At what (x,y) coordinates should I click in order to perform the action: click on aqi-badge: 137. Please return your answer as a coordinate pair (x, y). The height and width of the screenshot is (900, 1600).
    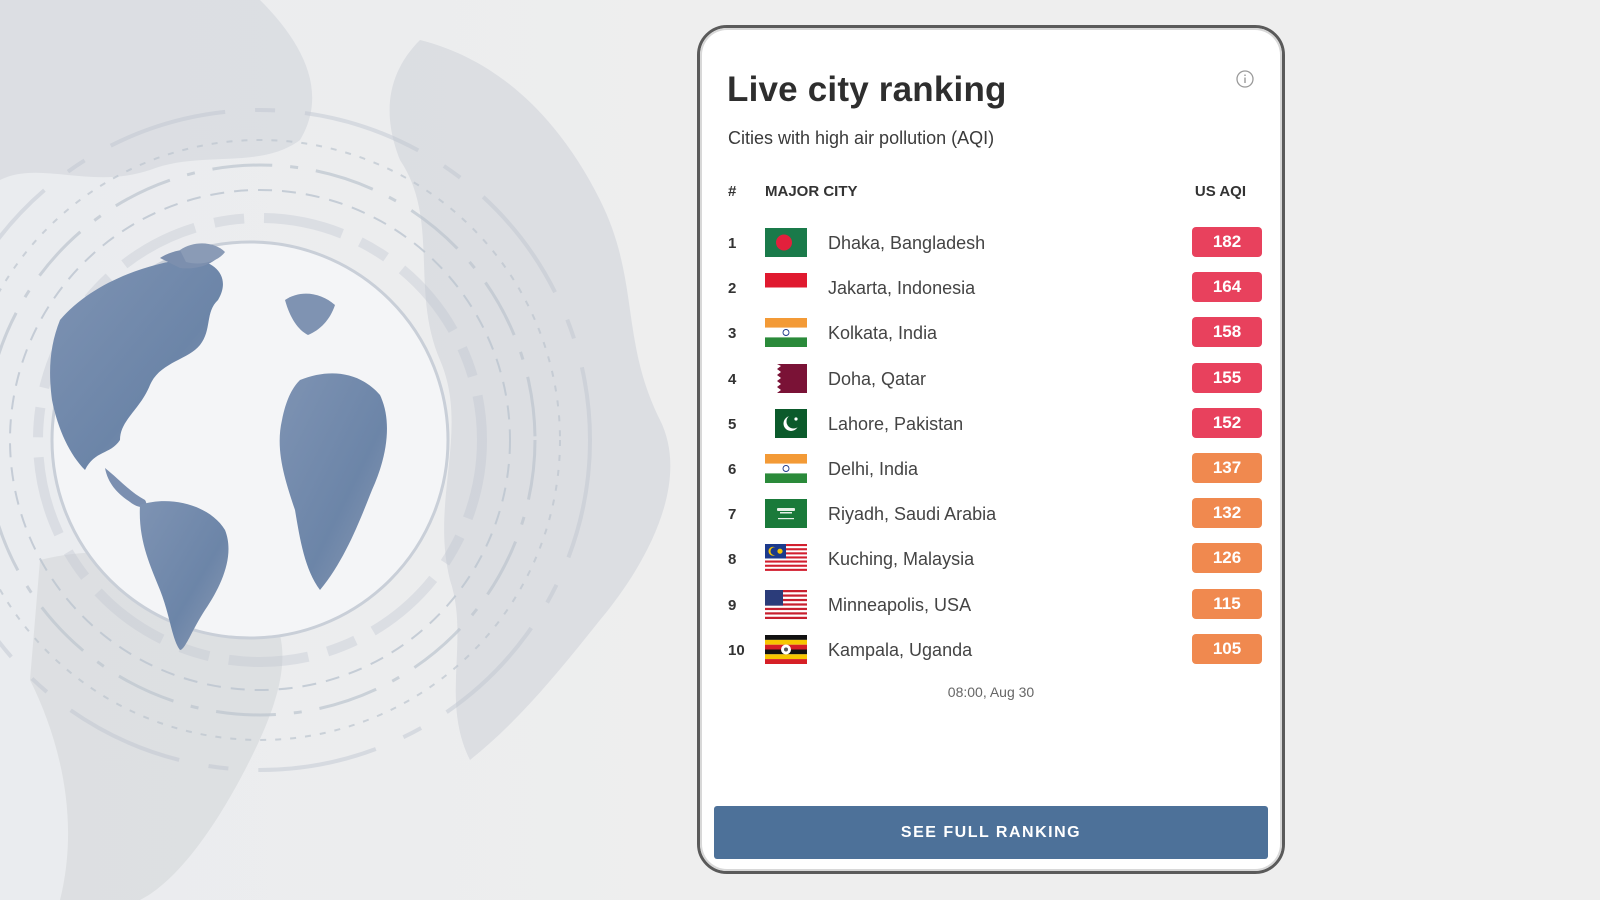
    Looking at the image, I should click on (1227, 467).